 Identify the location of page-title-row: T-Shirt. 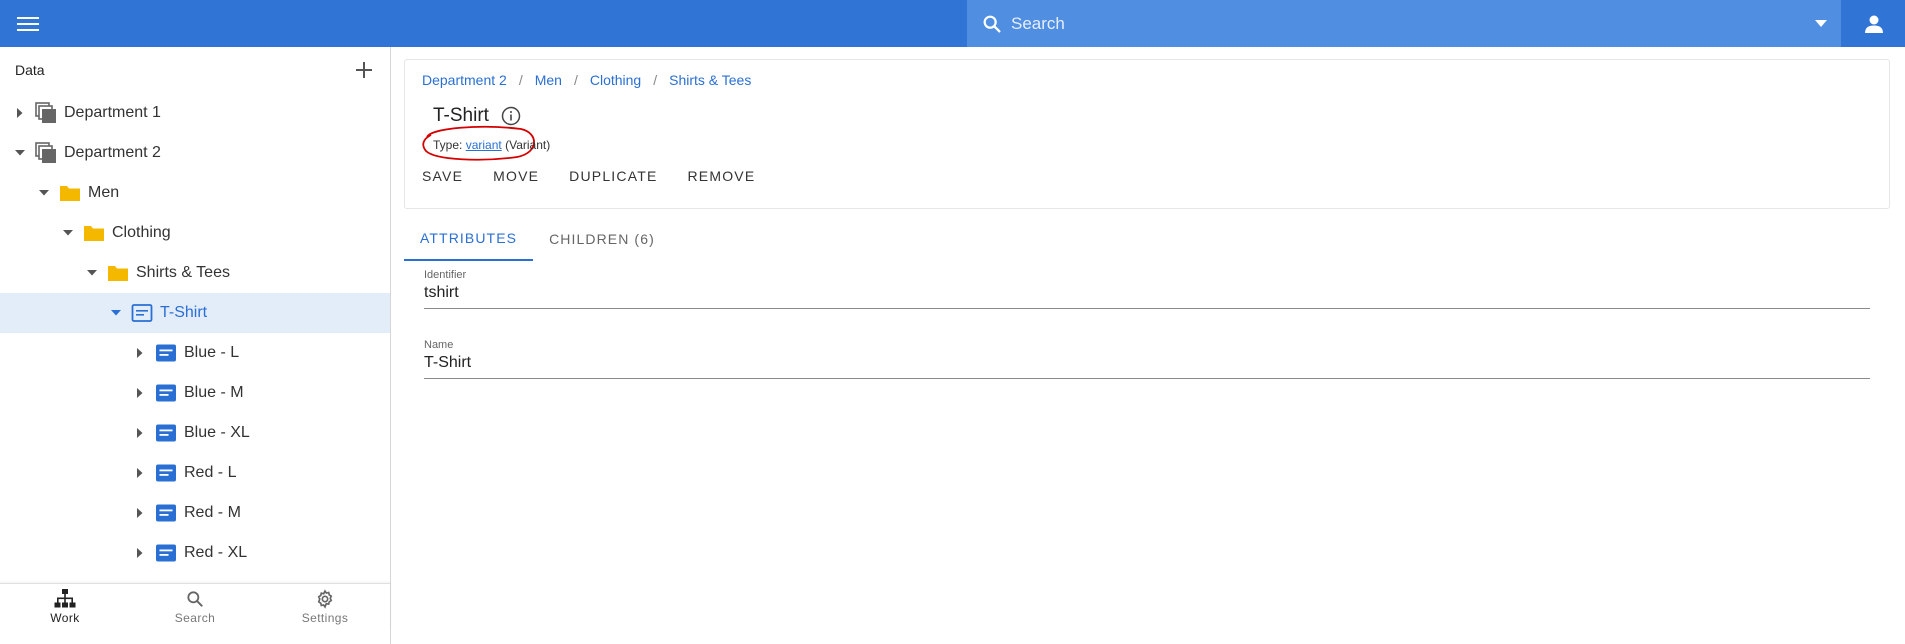
(477, 116).